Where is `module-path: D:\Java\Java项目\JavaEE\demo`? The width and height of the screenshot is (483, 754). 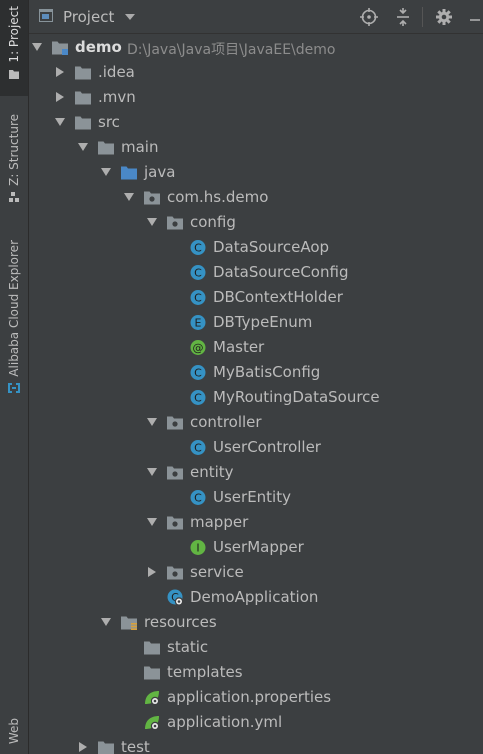 module-path: D:\Java\Java项目\JavaEE\demo is located at coordinates (231, 50).